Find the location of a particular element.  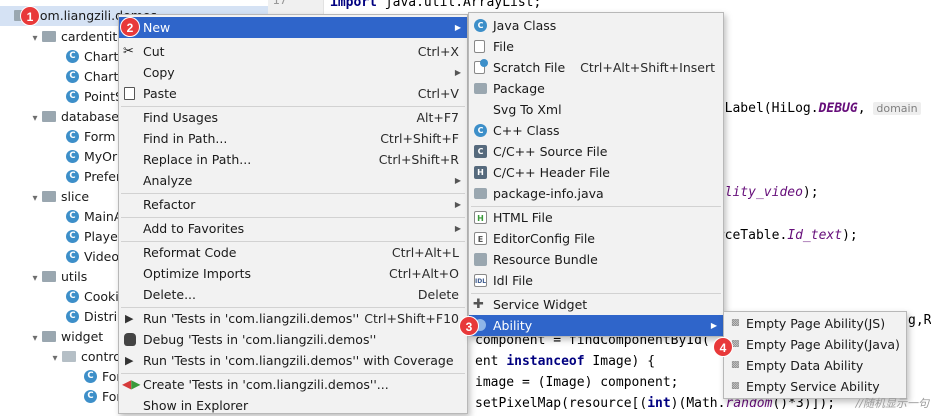

menu-item-new: New ▶ is located at coordinates (293, 27).